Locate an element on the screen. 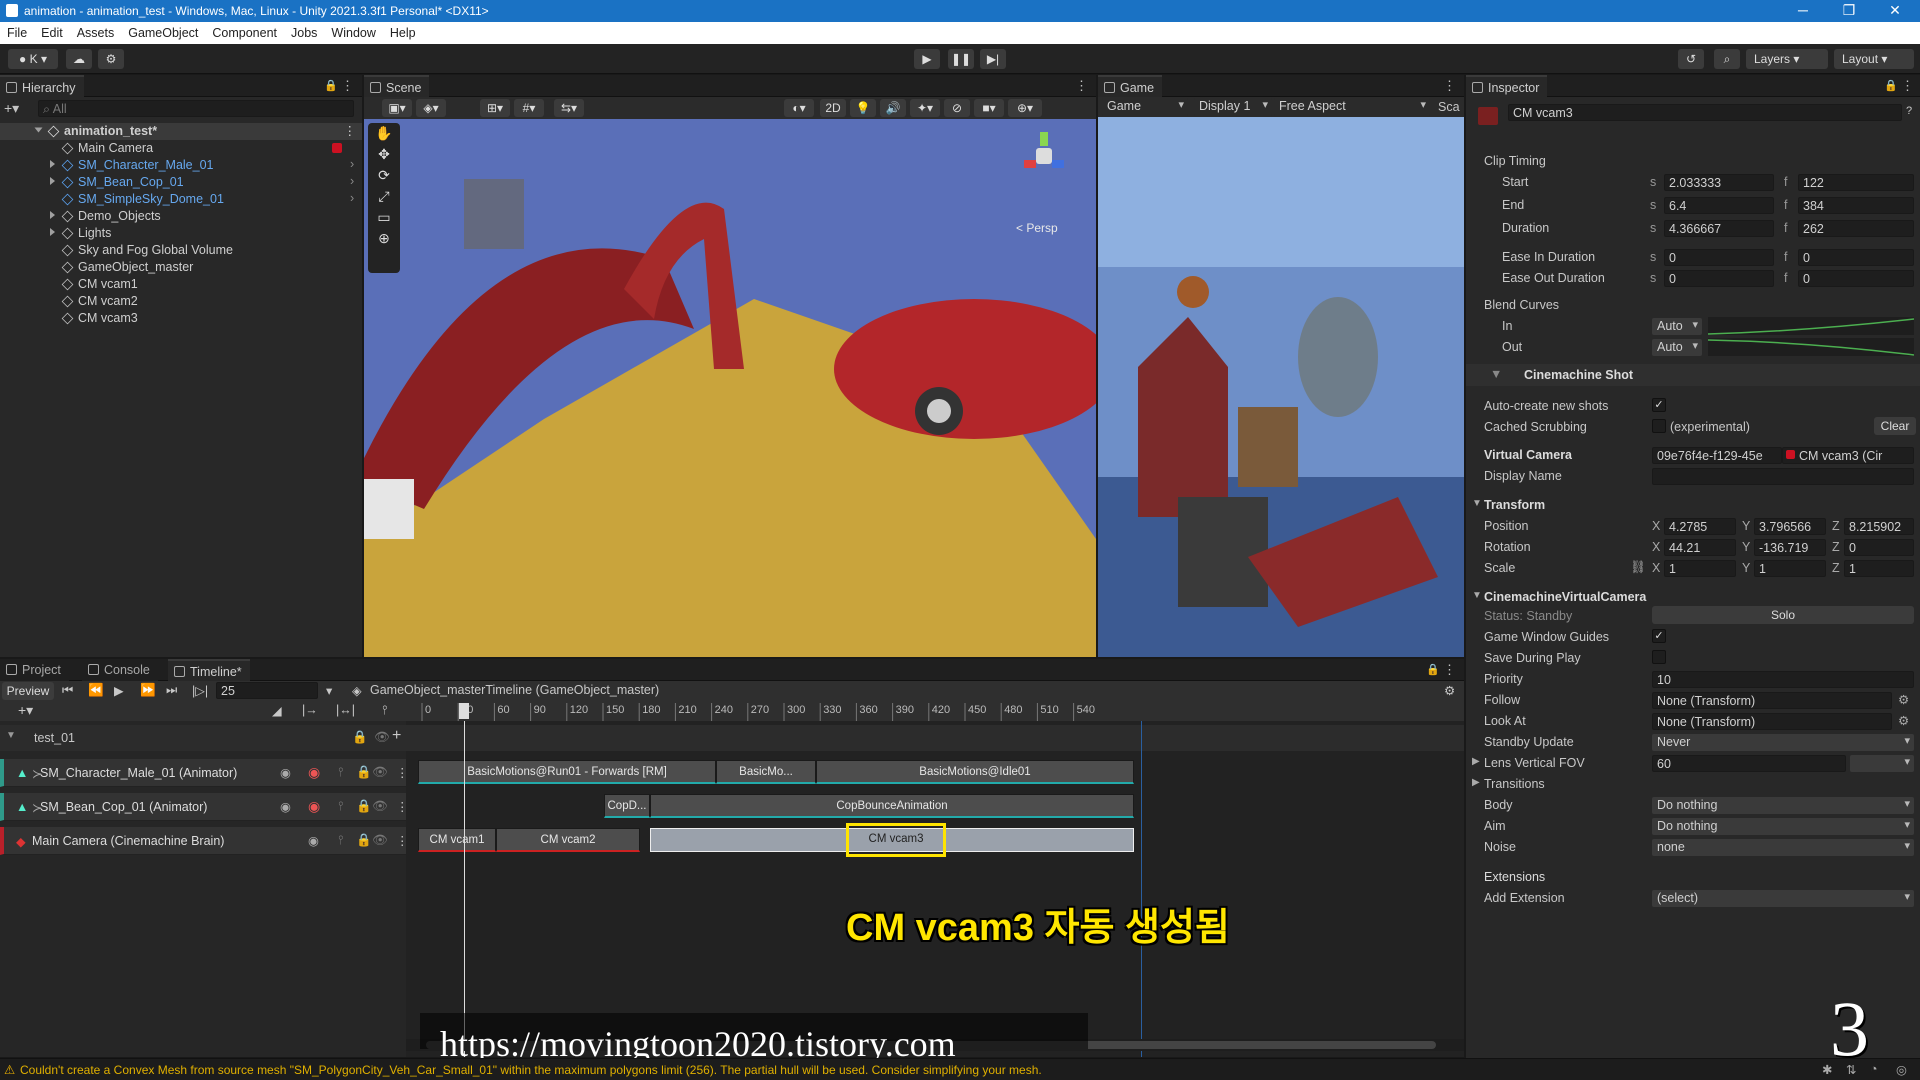  hierarchy-item-lights: Lights is located at coordinates (181, 233).